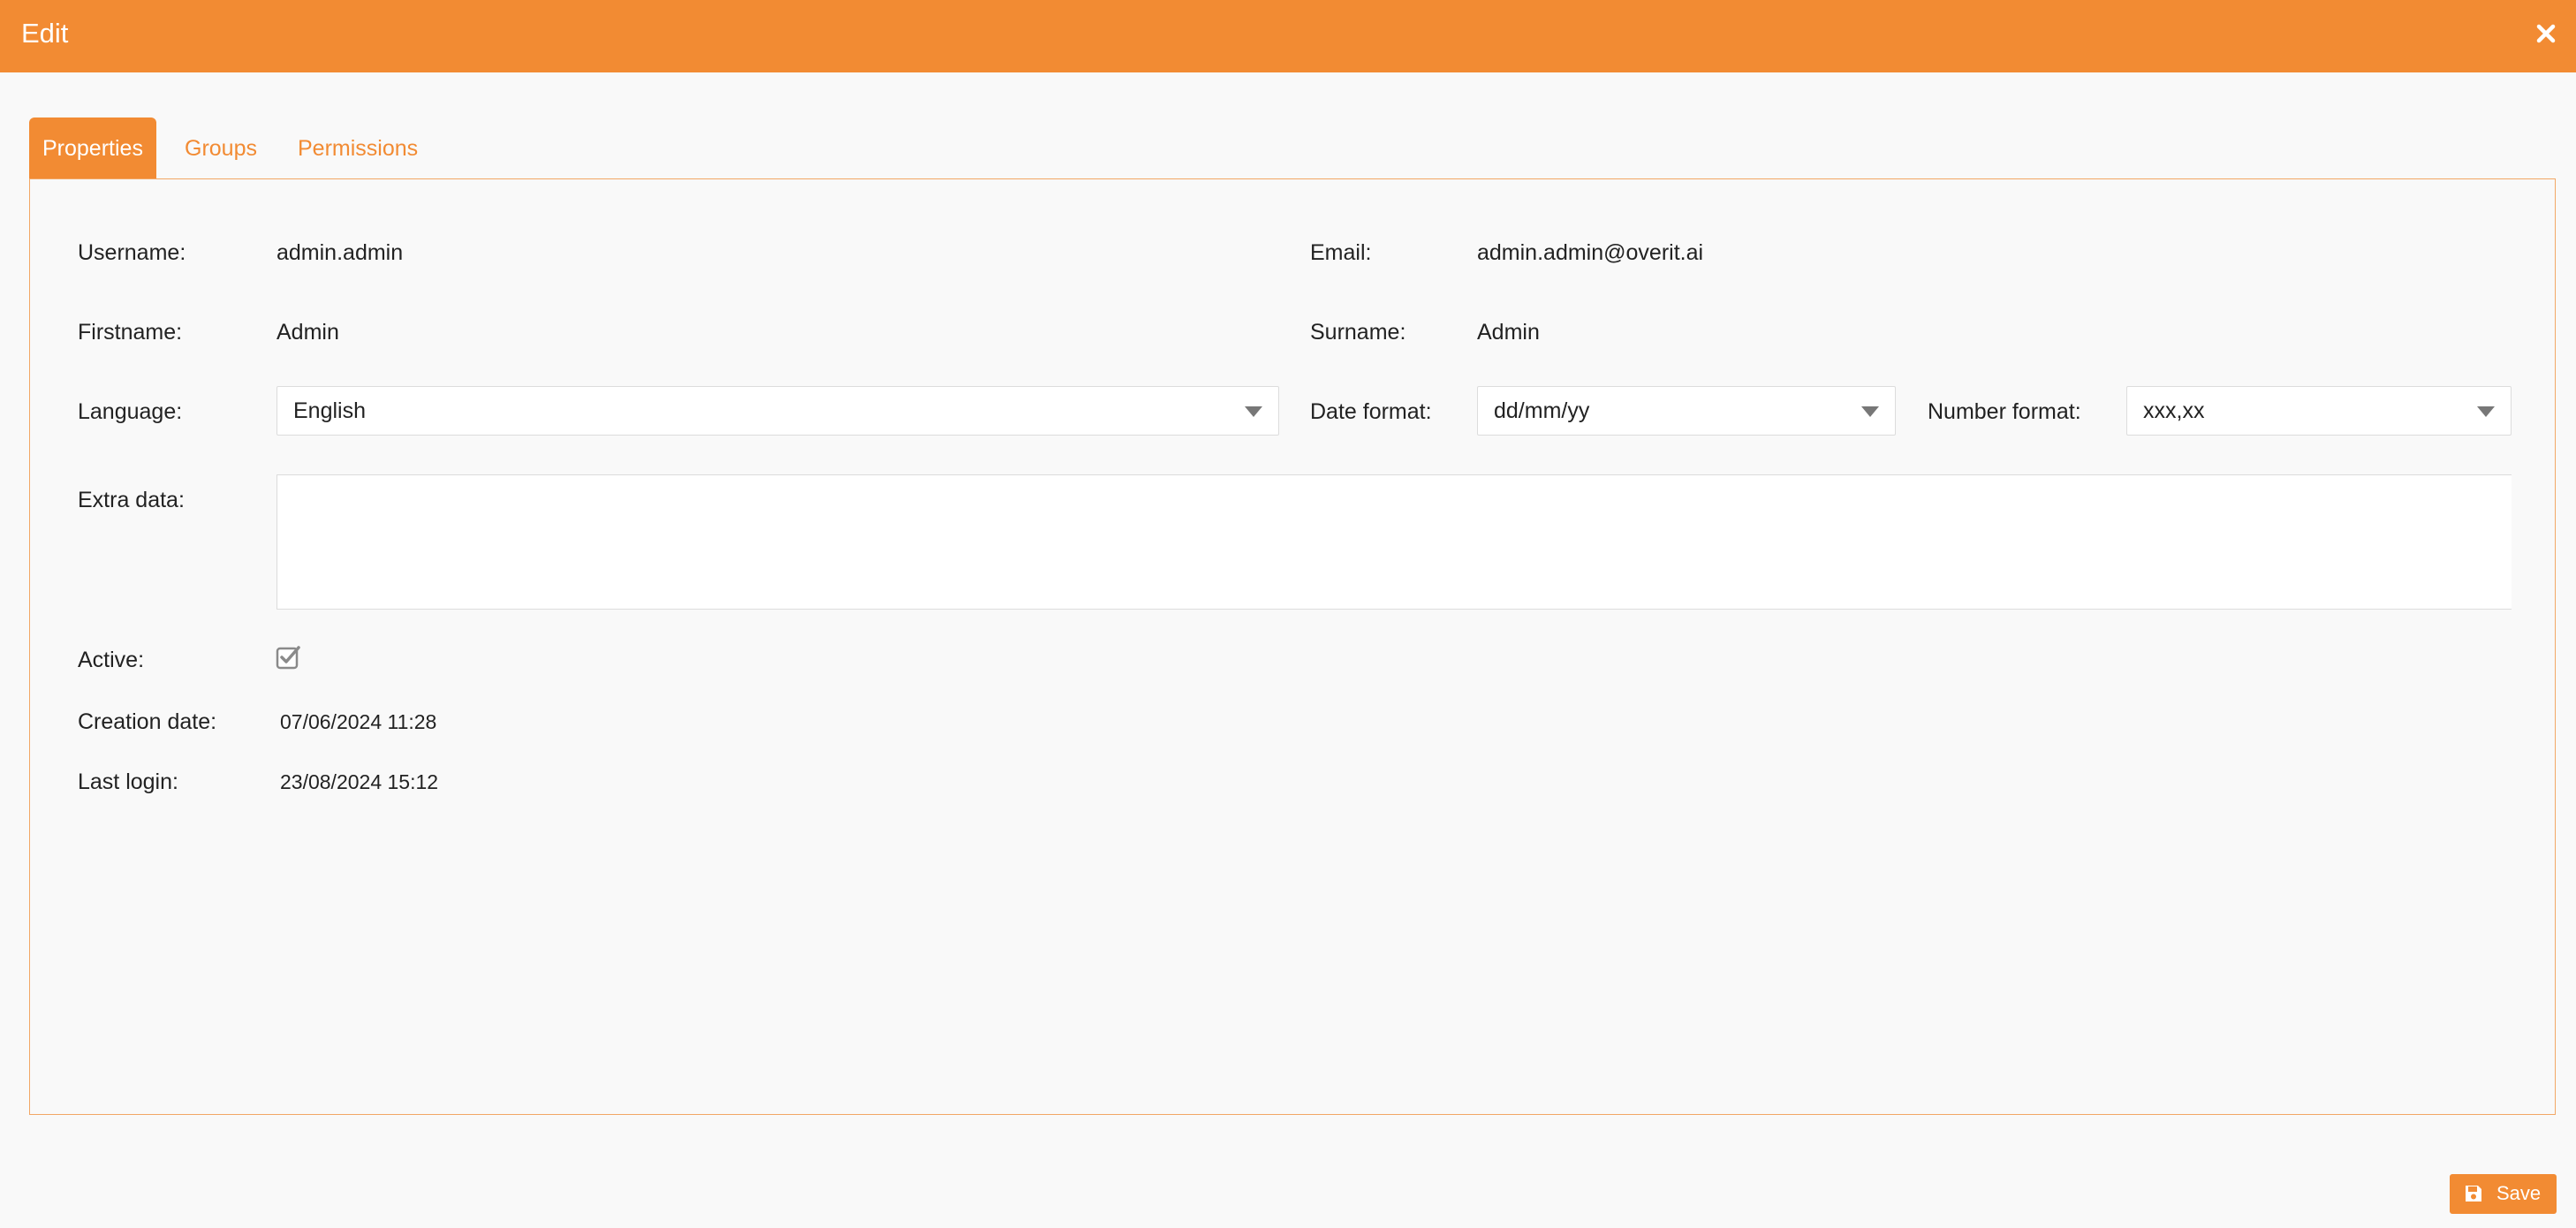  What do you see at coordinates (132, 253) in the screenshot?
I see `username-label: Username:` at bounding box center [132, 253].